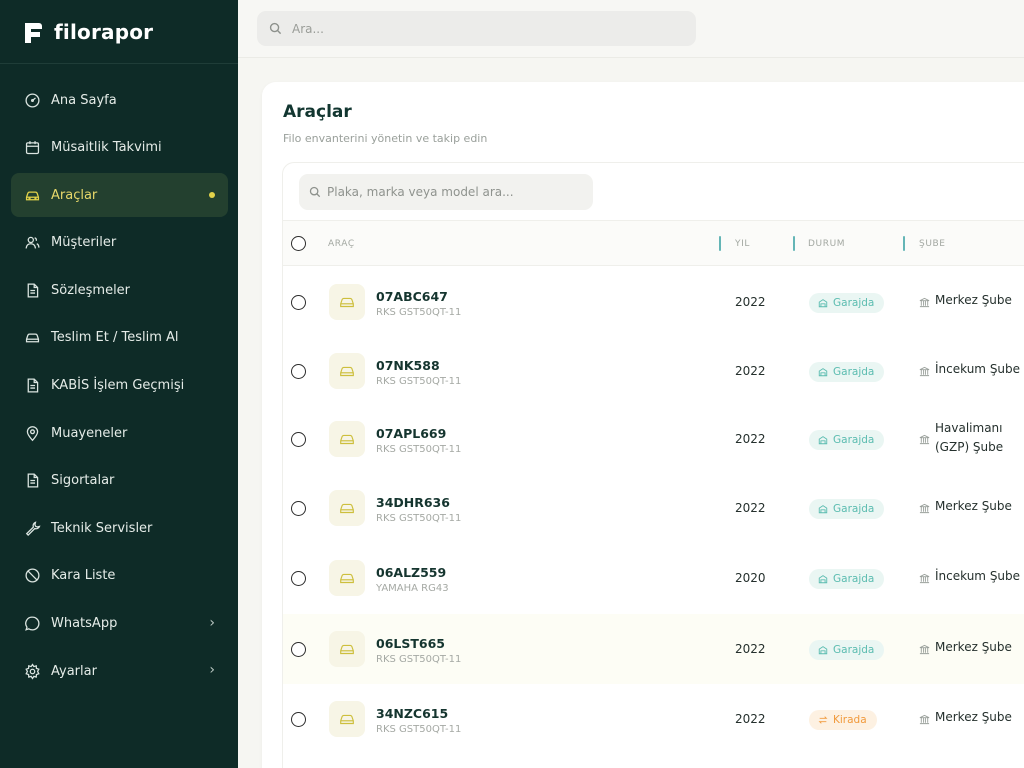 Image resolution: width=1024 pixels, height=768 pixels. Describe the element at coordinates (115, 338) in the screenshot. I see `sidebar-item-label: Teslim Et / Teslim Al` at that location.